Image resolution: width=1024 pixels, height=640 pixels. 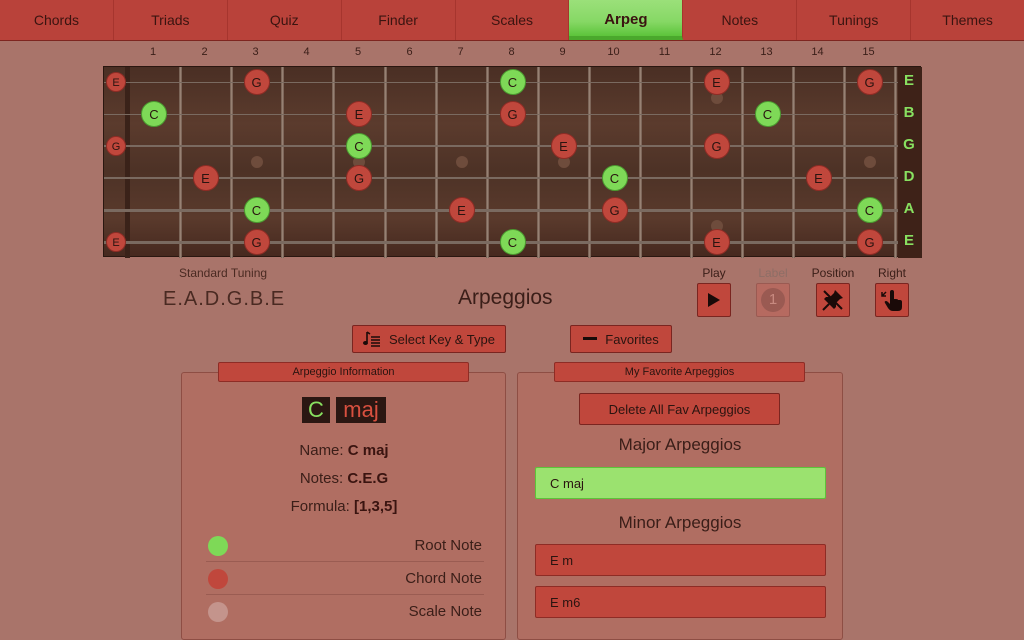 What do you see at coordinates (909, 144) in the screenshot?
I see `string-label: G` at bounding box center [909, 144].